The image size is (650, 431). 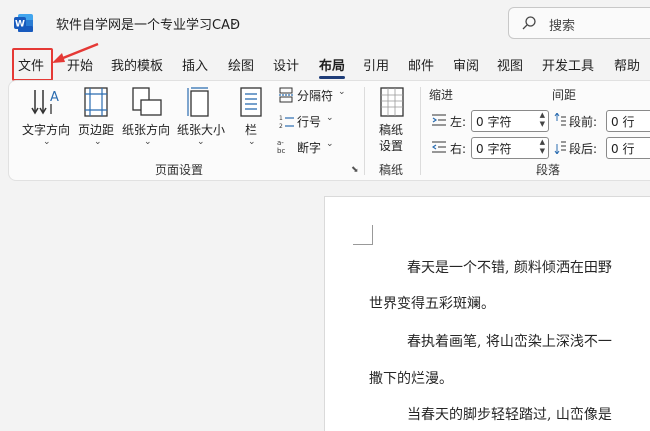 I want to click on word-logo-icon: W, so click(x=23, y=23).